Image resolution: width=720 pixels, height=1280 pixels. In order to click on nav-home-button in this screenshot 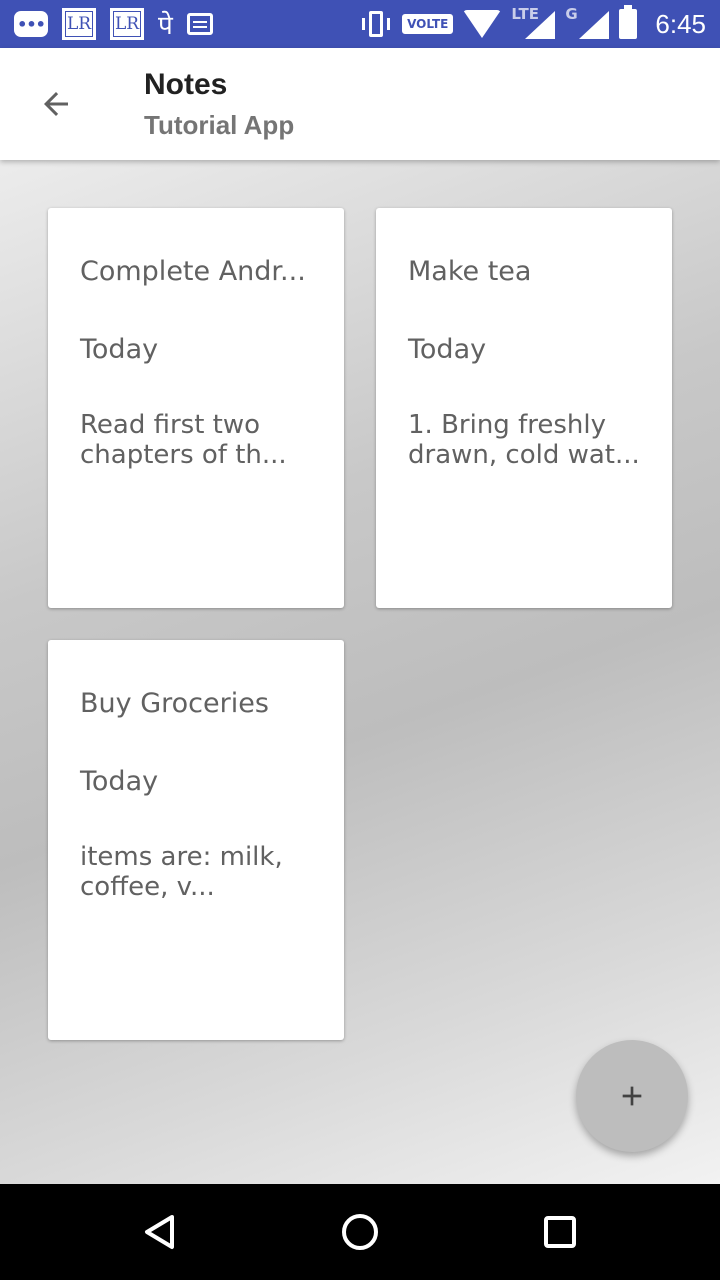, I will do `click(360, 1232)`.